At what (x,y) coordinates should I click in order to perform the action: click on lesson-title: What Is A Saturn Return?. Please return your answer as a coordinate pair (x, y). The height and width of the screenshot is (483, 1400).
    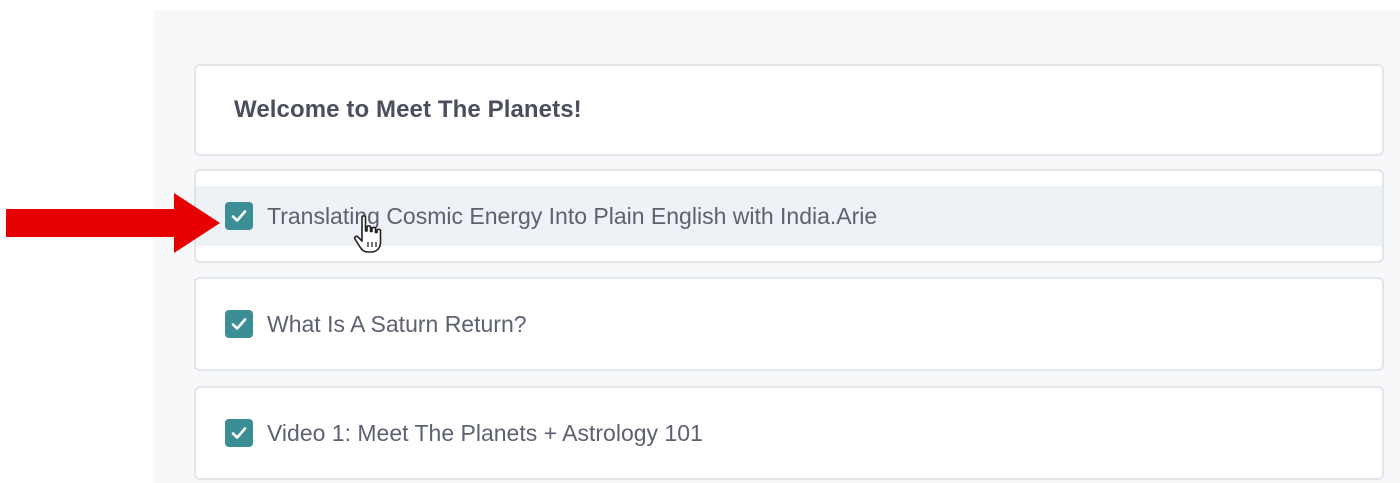
    Looking at the image, I should click on (397, 324).